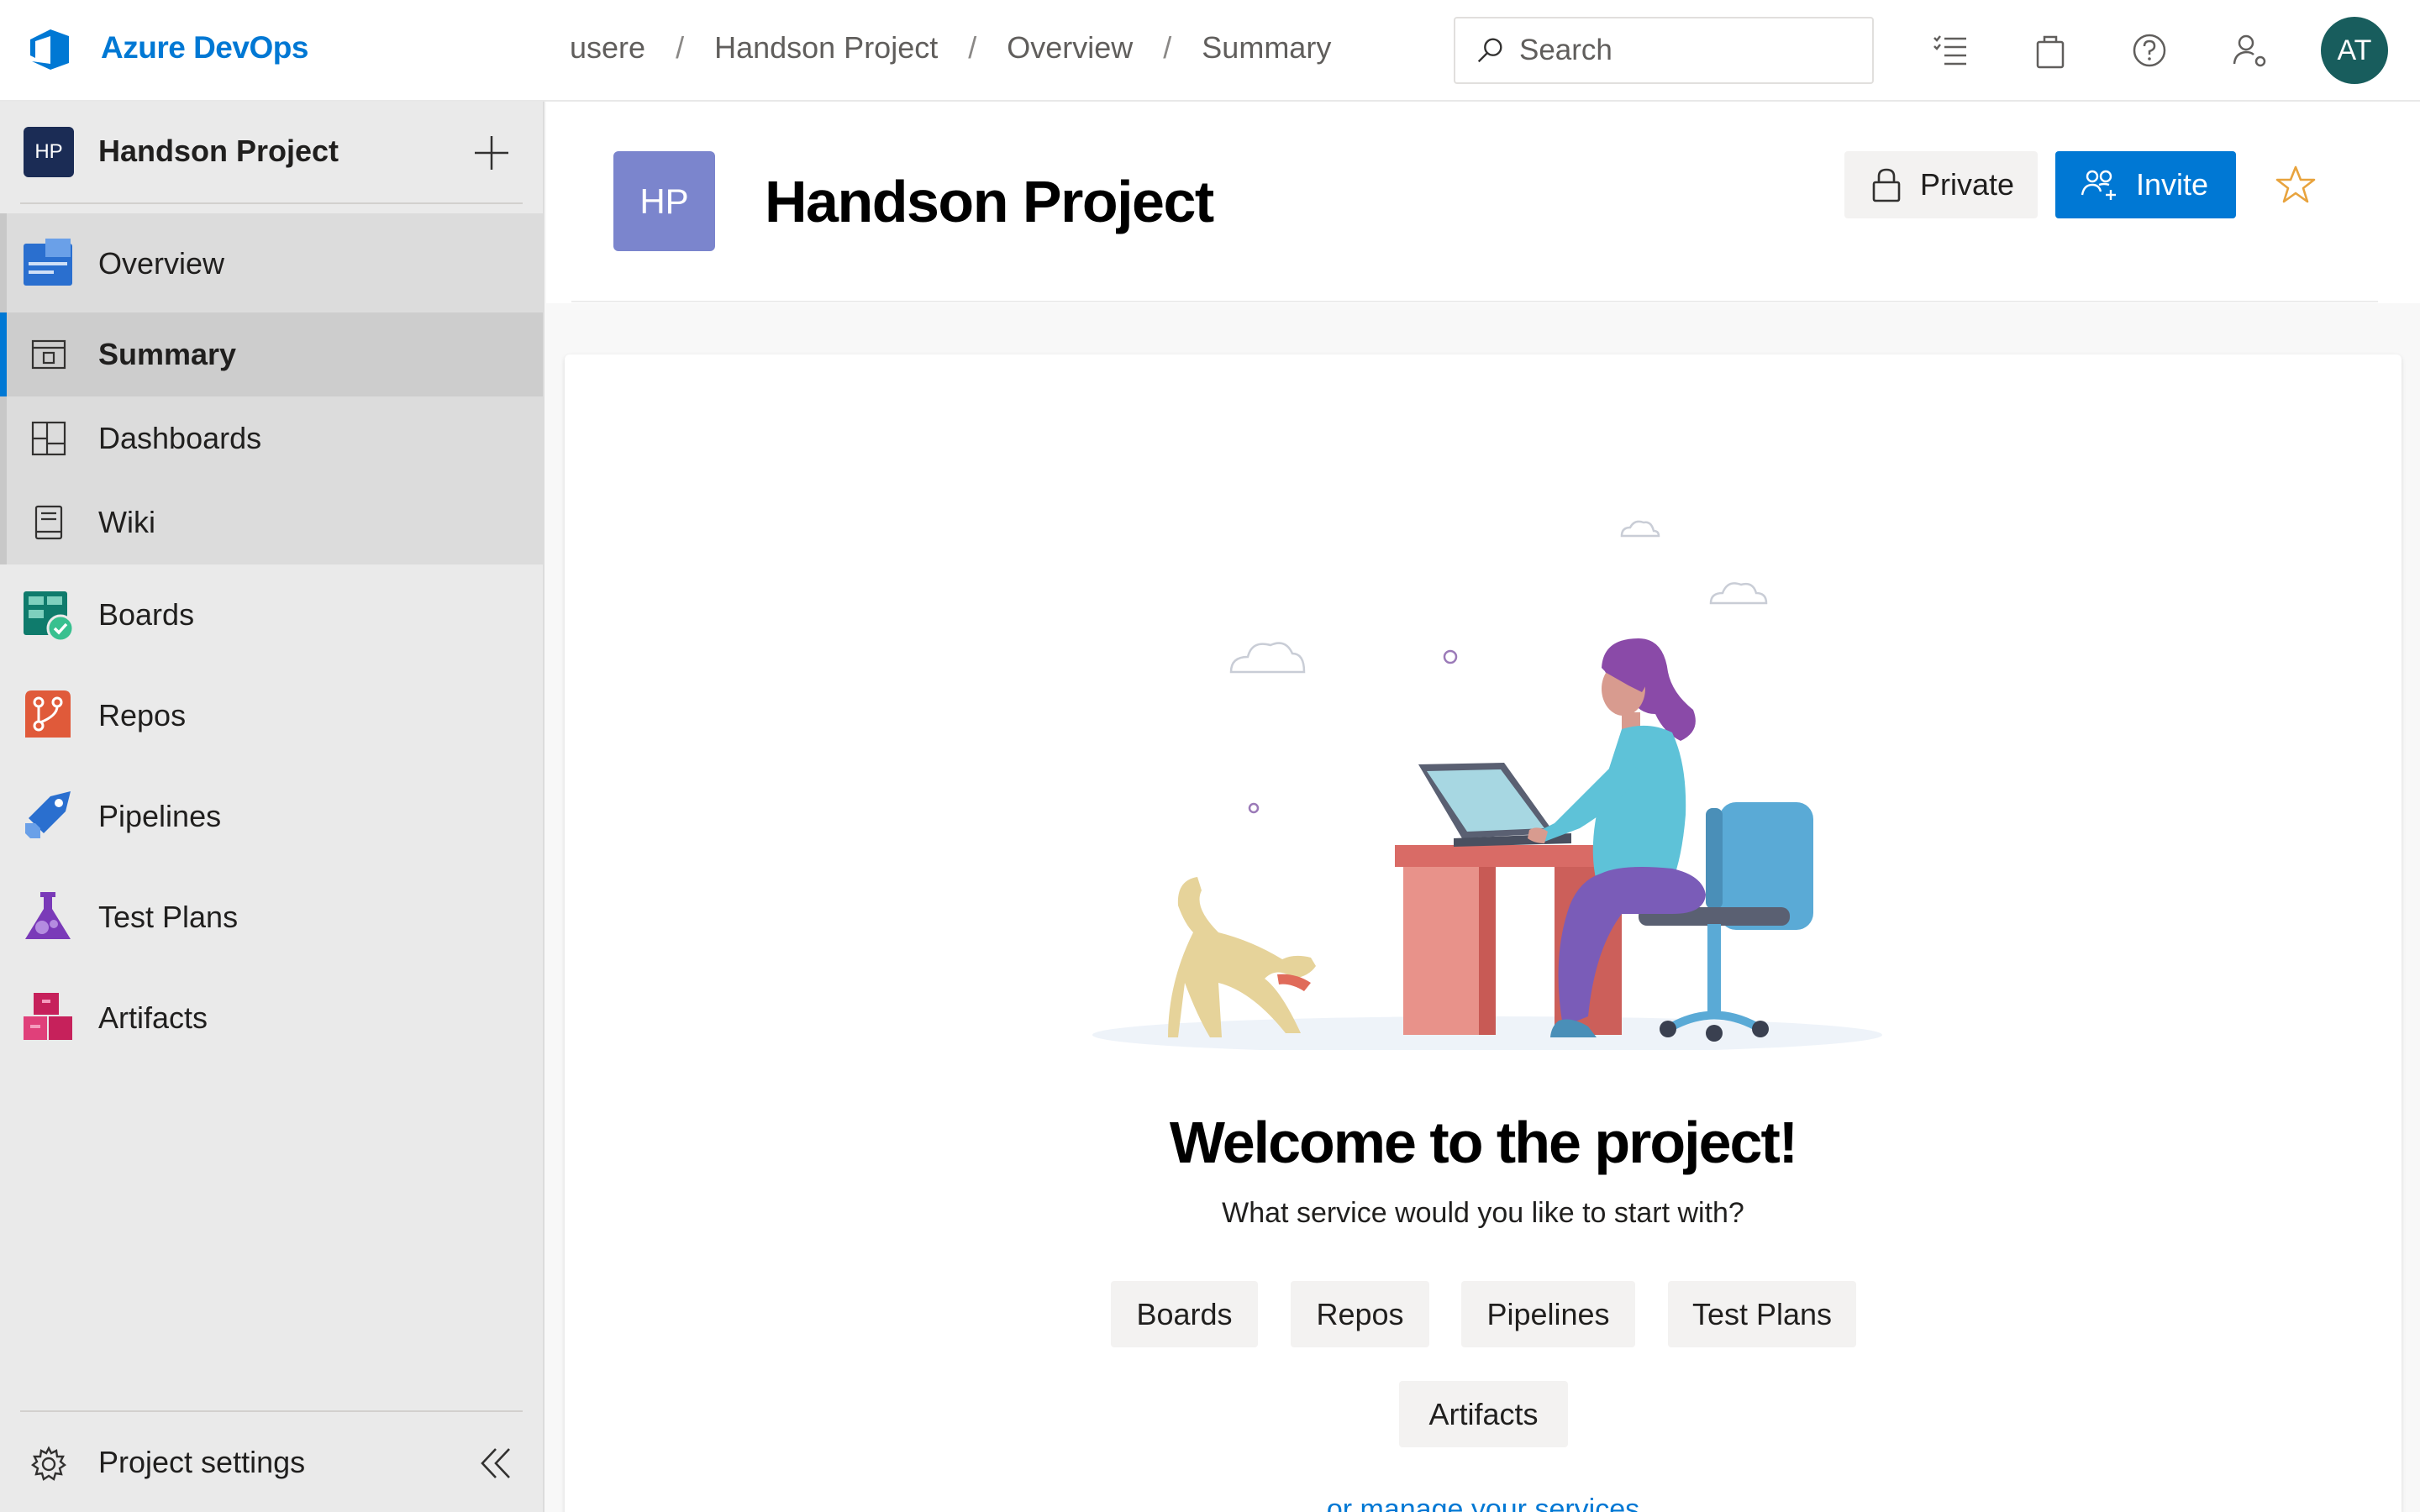 The image size is (2420, 1512). I want to click on sidebar-divider, so click(271, 203).